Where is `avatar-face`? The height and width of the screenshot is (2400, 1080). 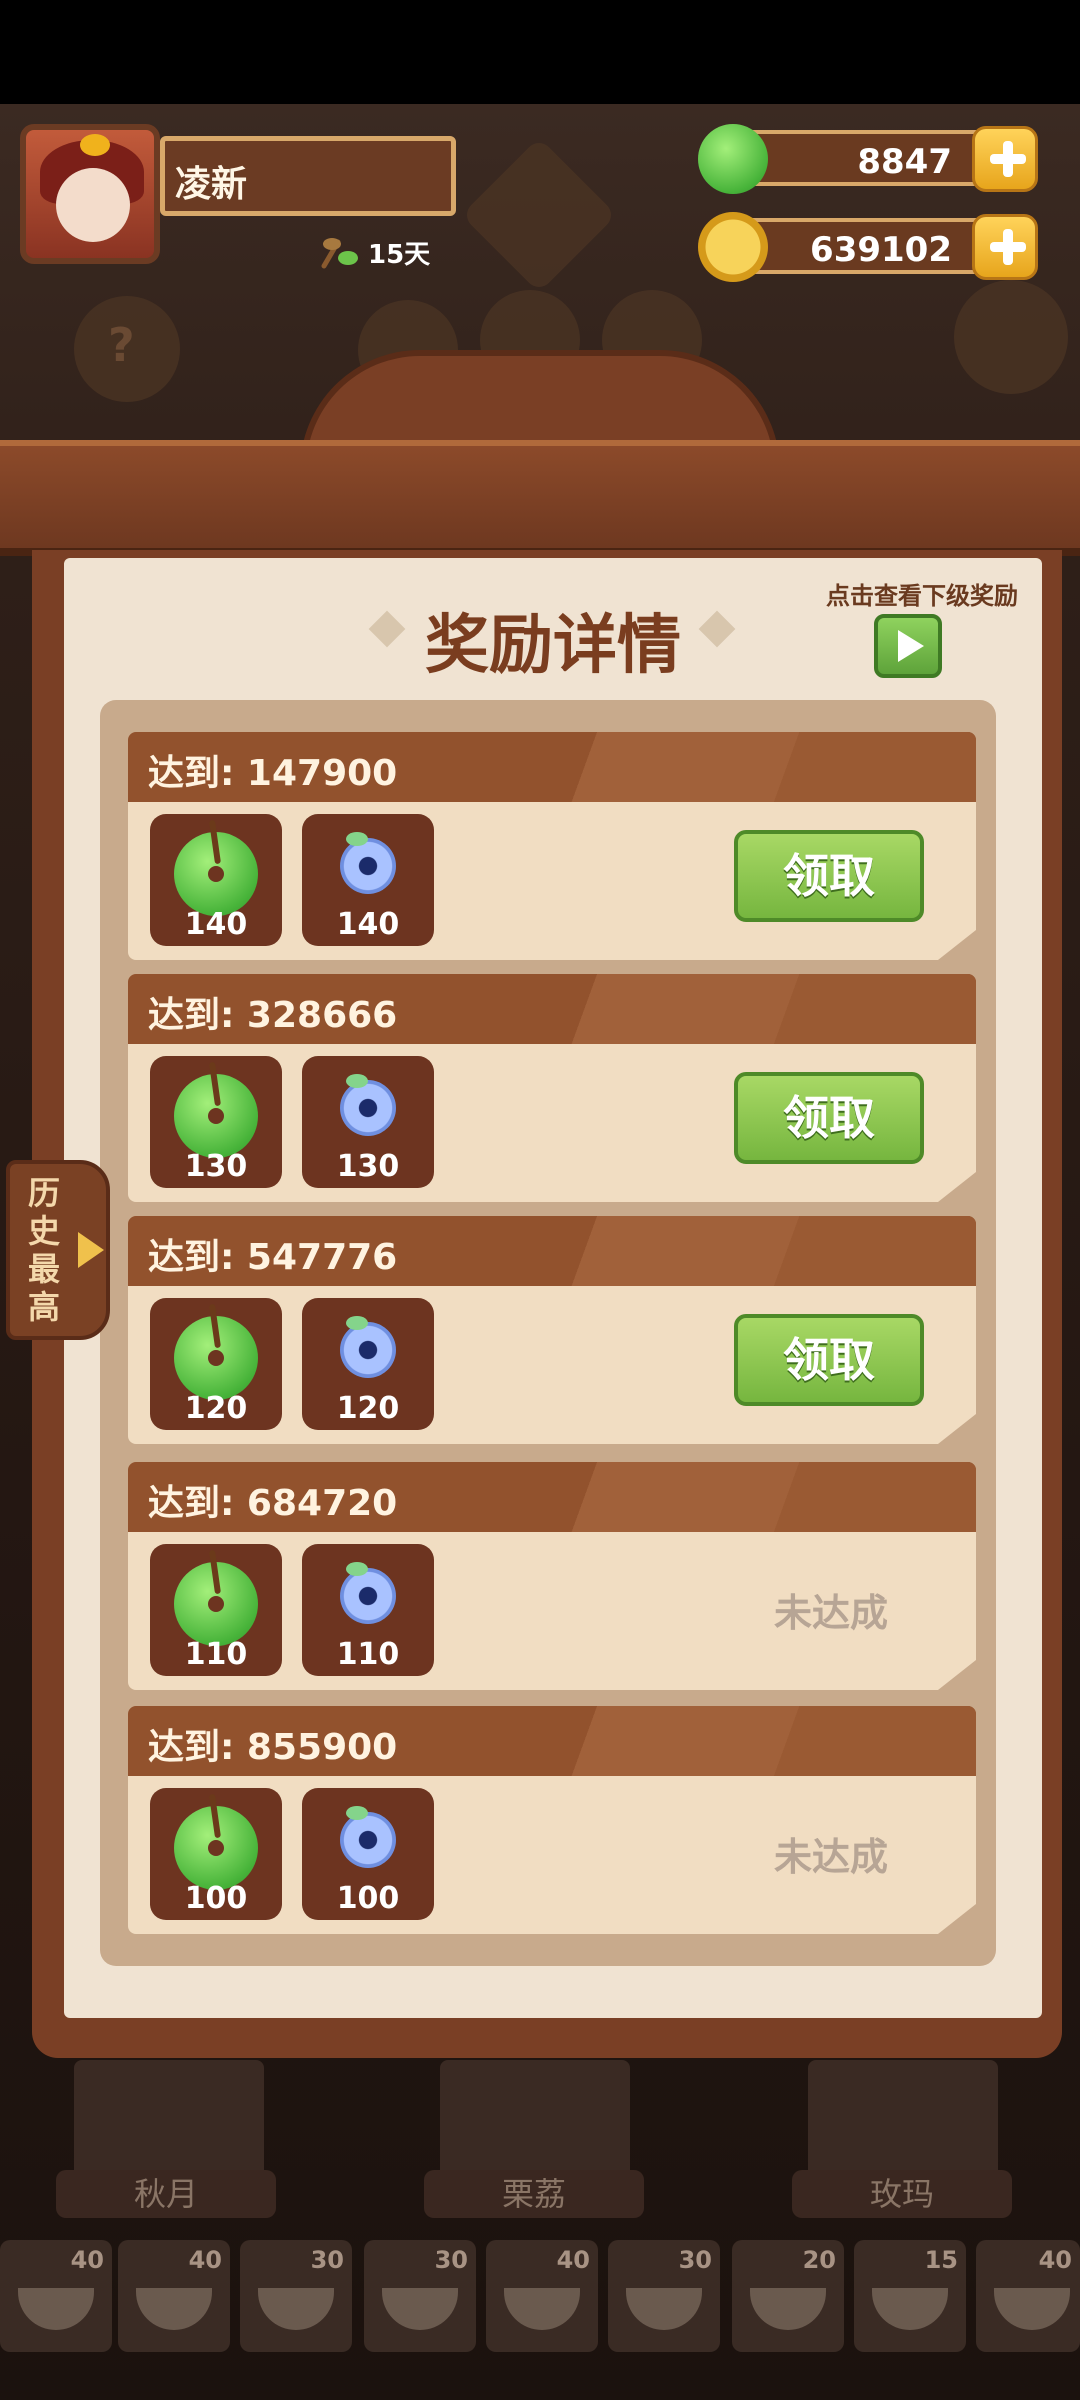 avatar-face is located at coordinates (93, 205).